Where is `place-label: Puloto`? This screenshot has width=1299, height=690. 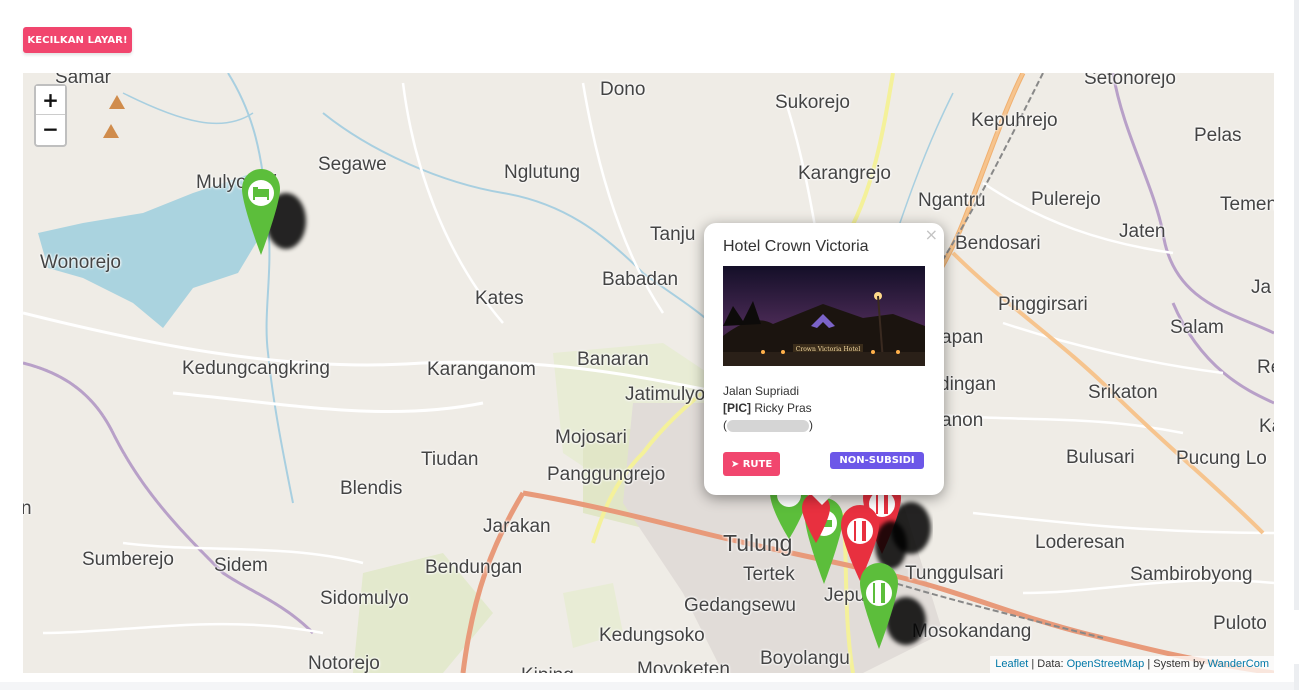
place-label: Puloto is located at coordinates (1240, 623).